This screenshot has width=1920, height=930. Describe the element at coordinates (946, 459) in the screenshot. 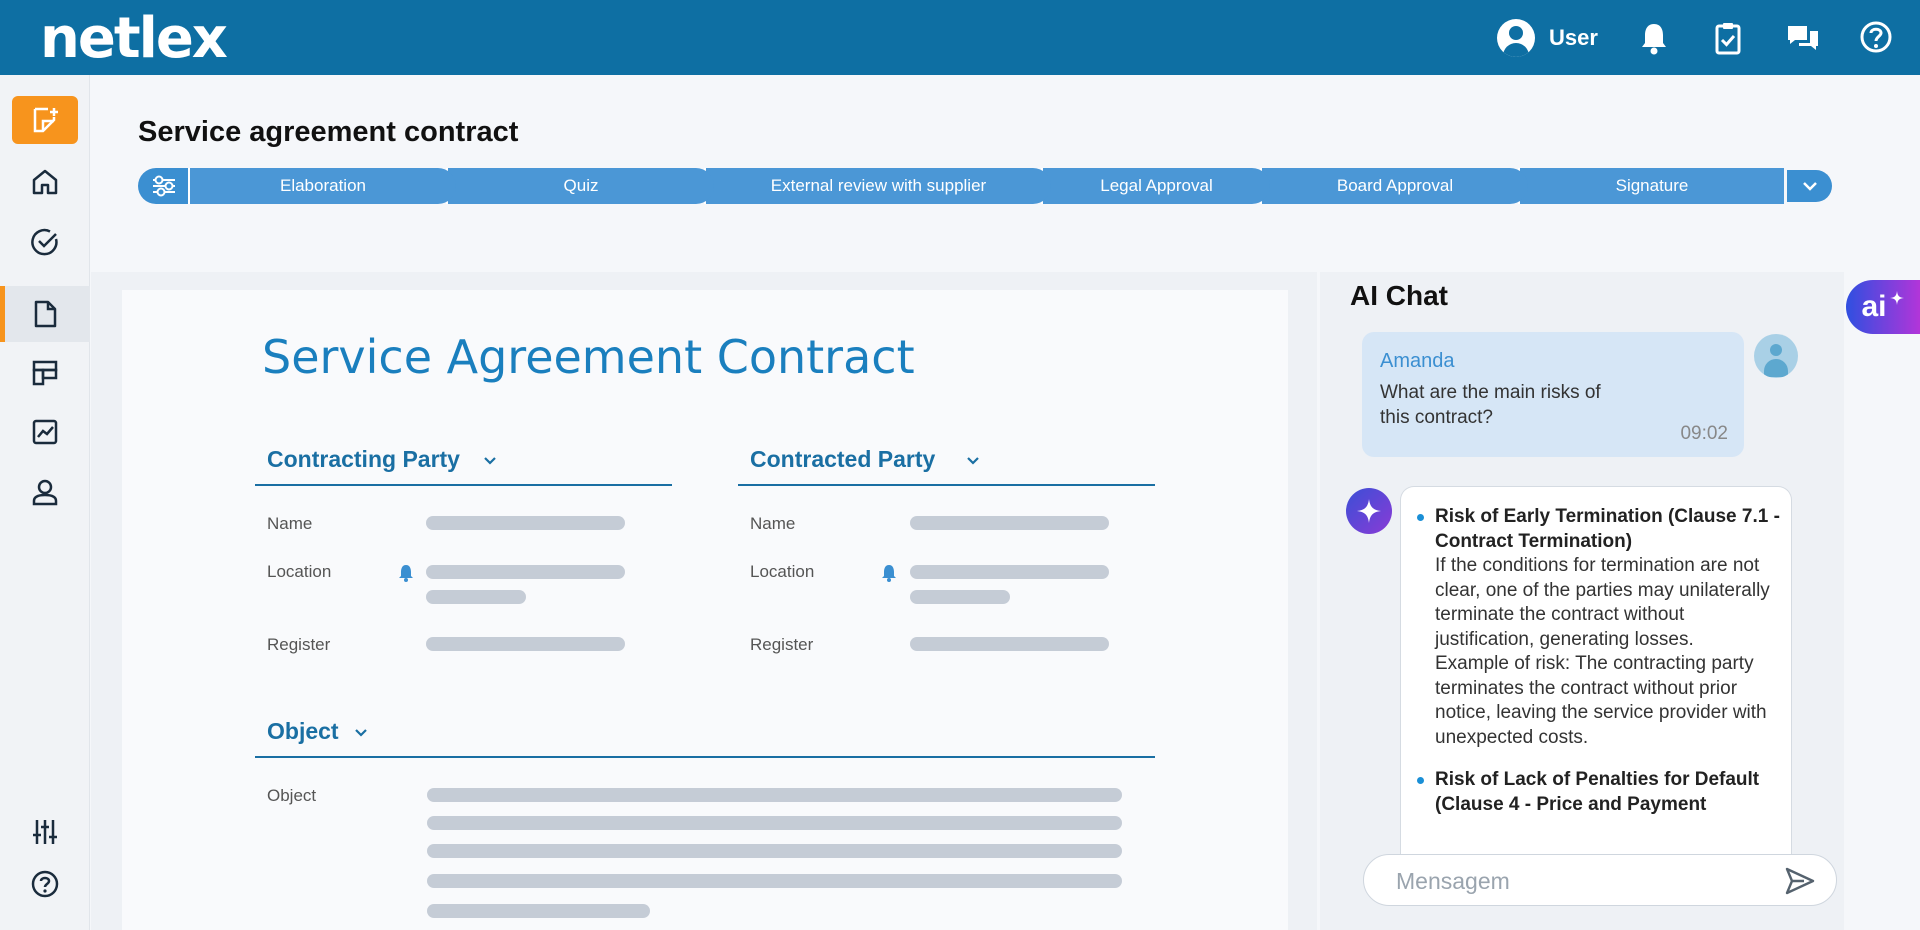

I see `section-contracted-party: Contracted Party` at that location.